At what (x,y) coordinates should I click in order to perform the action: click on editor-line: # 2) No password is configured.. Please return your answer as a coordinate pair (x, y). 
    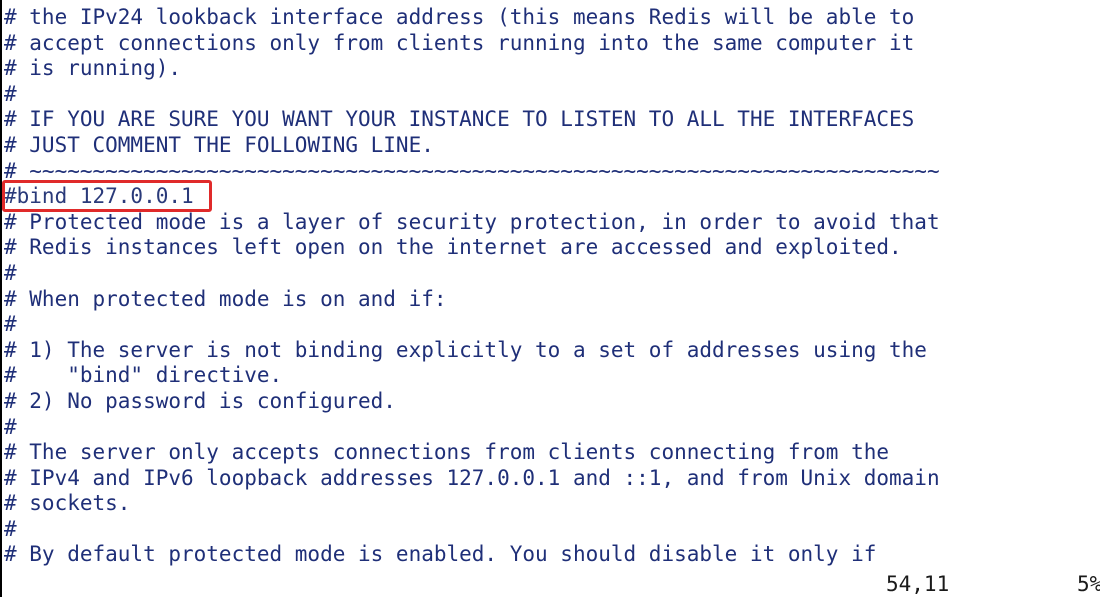
    Looking at the image, I should click on (472, 402).